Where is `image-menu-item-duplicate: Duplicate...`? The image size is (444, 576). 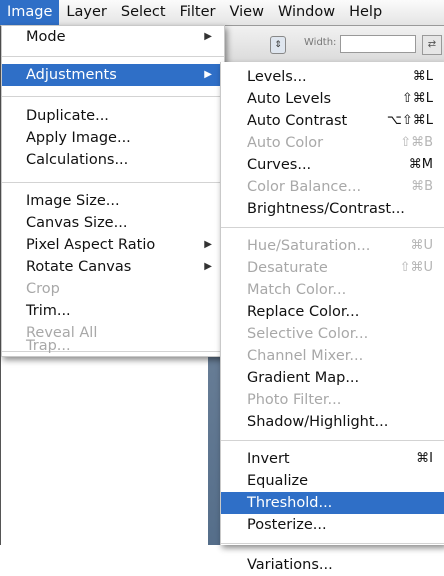 image-menu-item-duplicate: Duplicate... is located at coordinates (113, 116).